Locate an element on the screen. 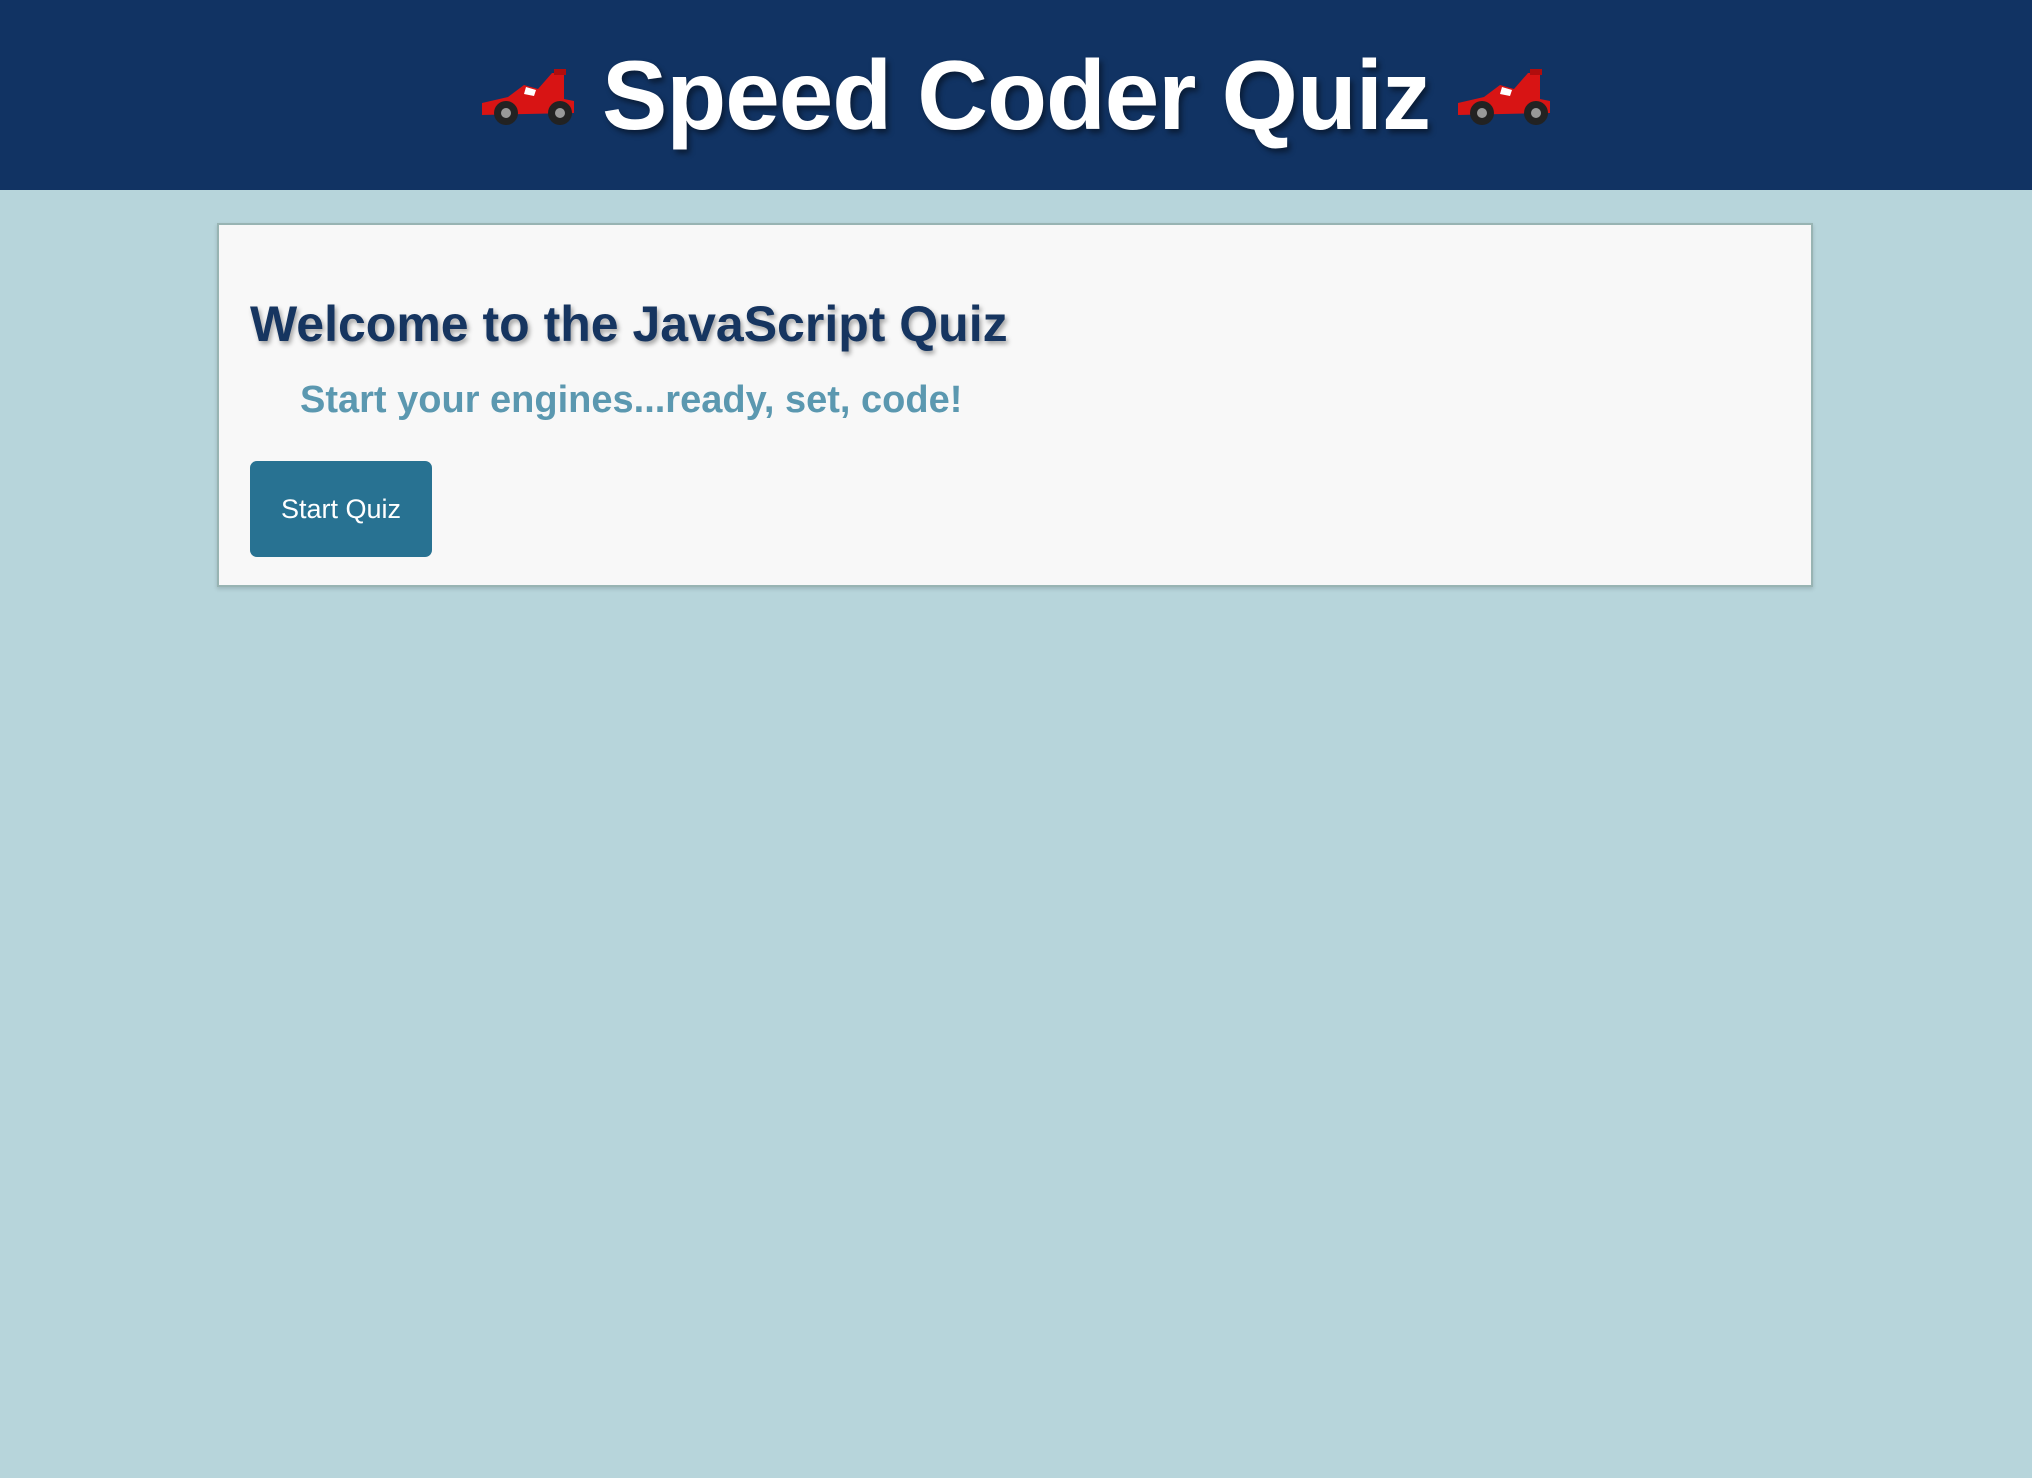 The width and height of the screenshot is (2032, 1478). page-title: Speed Coder Quiz is located at coordinates (1016, 95).